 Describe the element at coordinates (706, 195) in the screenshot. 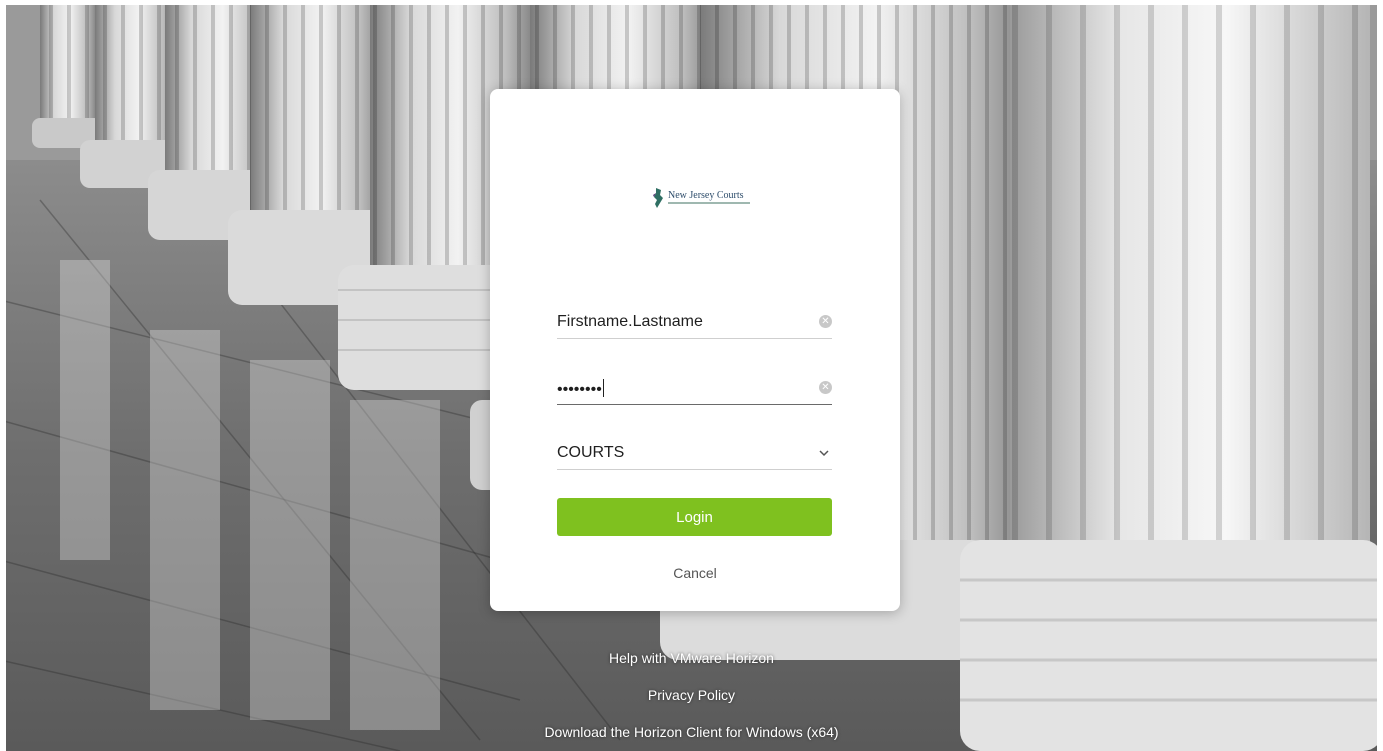

I see `logo-text: New Jersey Courts` at that location.